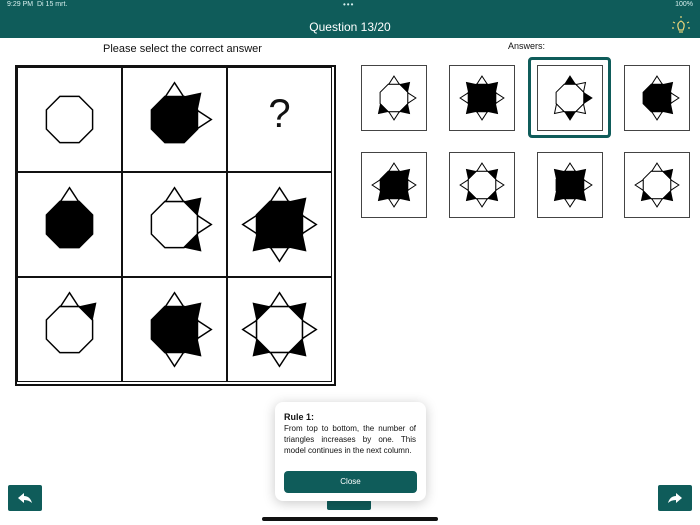 The width and height of the screenshot is (700, 525). I want to click on status-time: 9:29 PM, so click(20, 4).